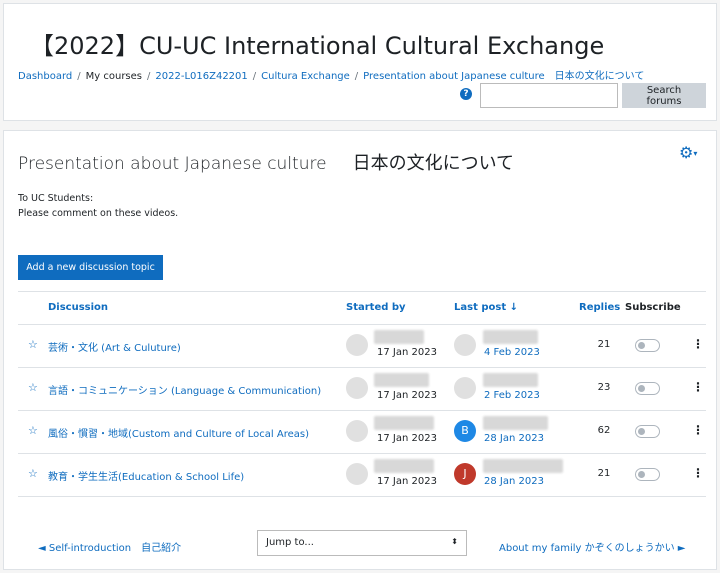 The width and height of the screenshot is (720, 573). What do you see at coordinates (653, 307) in the screenshot?
I see `header-subscribe: Subscribe` at bounding box center [653, 307].